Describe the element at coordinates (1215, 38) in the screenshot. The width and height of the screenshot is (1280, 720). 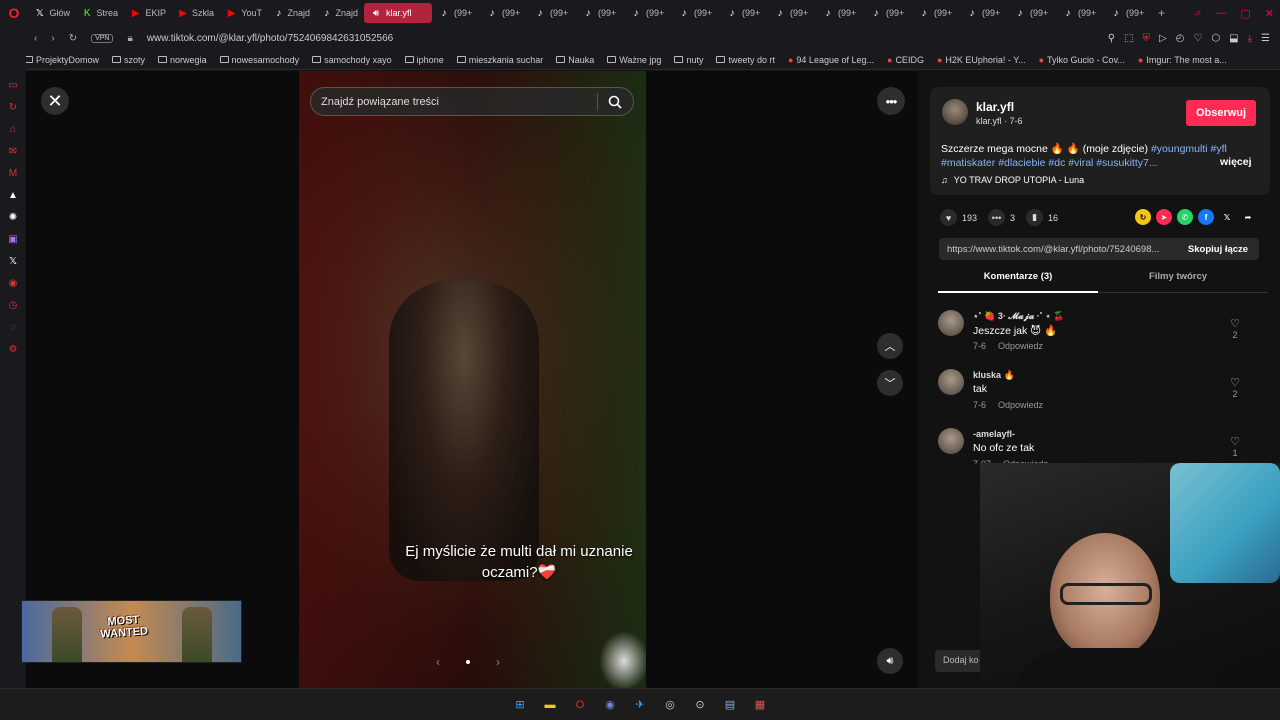
I see `extensions-icon: ⬡` at that location.